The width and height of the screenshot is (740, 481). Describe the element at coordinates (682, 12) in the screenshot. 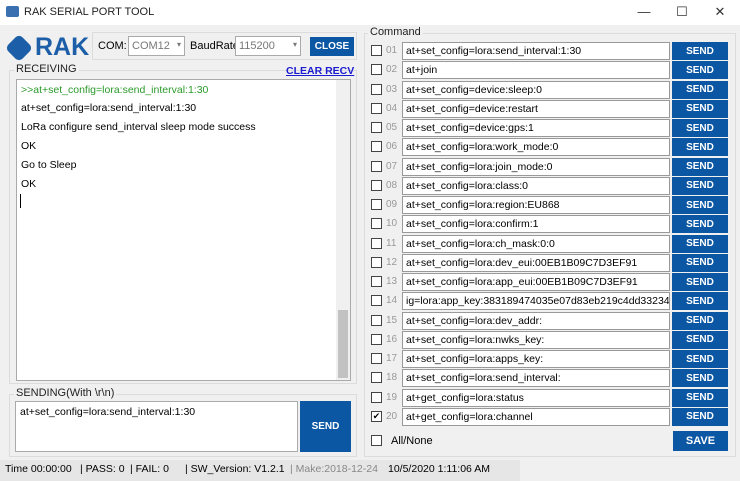

I see `maximize-button: ☐` at that location.